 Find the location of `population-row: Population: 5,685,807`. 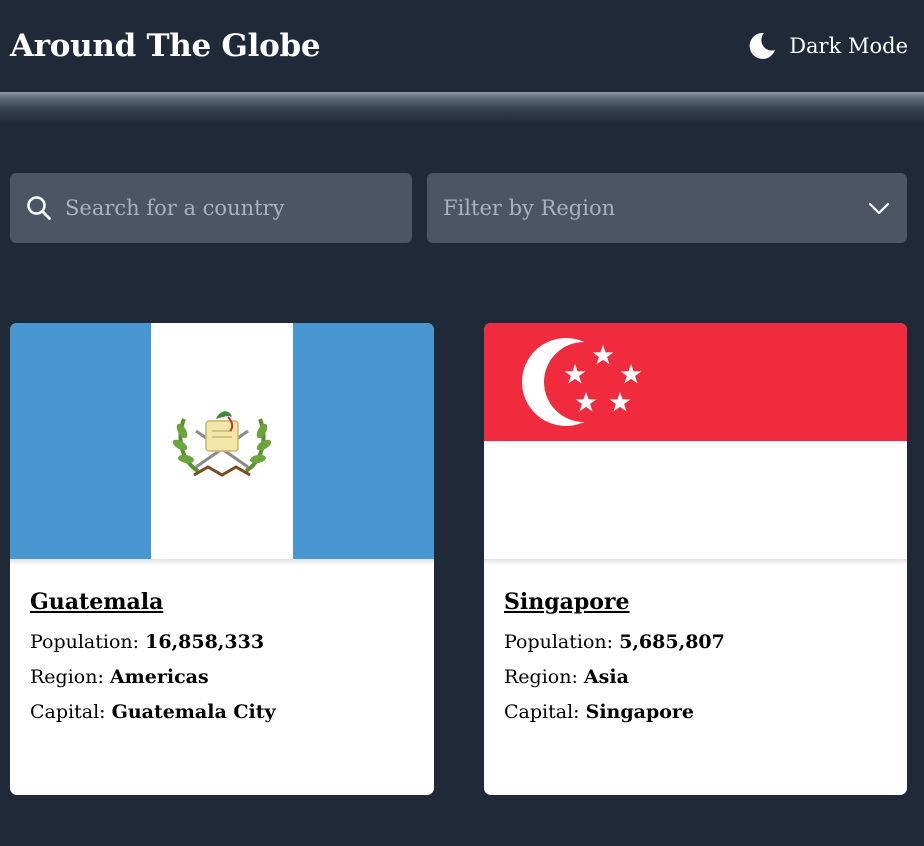

population-row: Population: 5,685,807 is located at coordinates (695, 642).